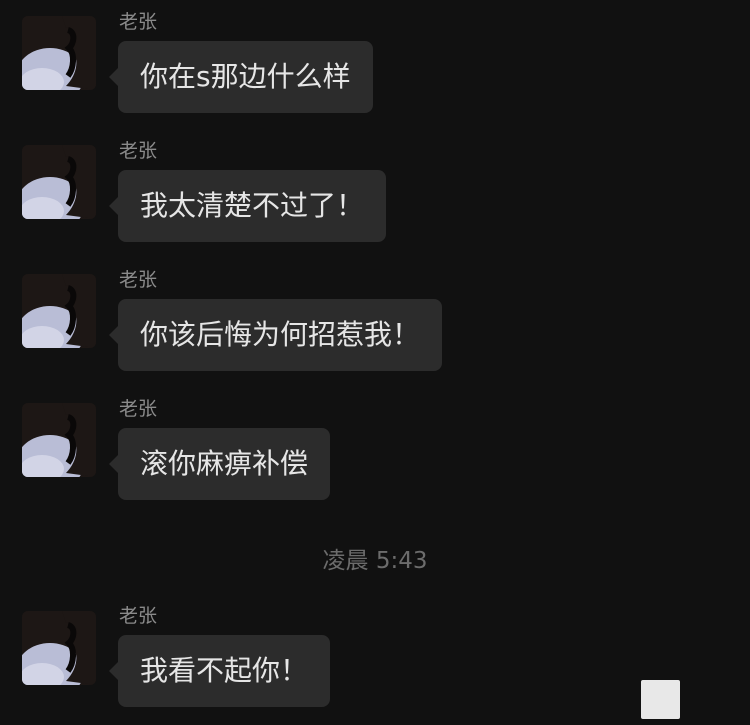 The width and height of the screenshot is (750, 725). What do you see at coordinates (219, 671) in the screenshot?
I see `message-bubble: 我看不起你！` at bounding box center [219, 671].